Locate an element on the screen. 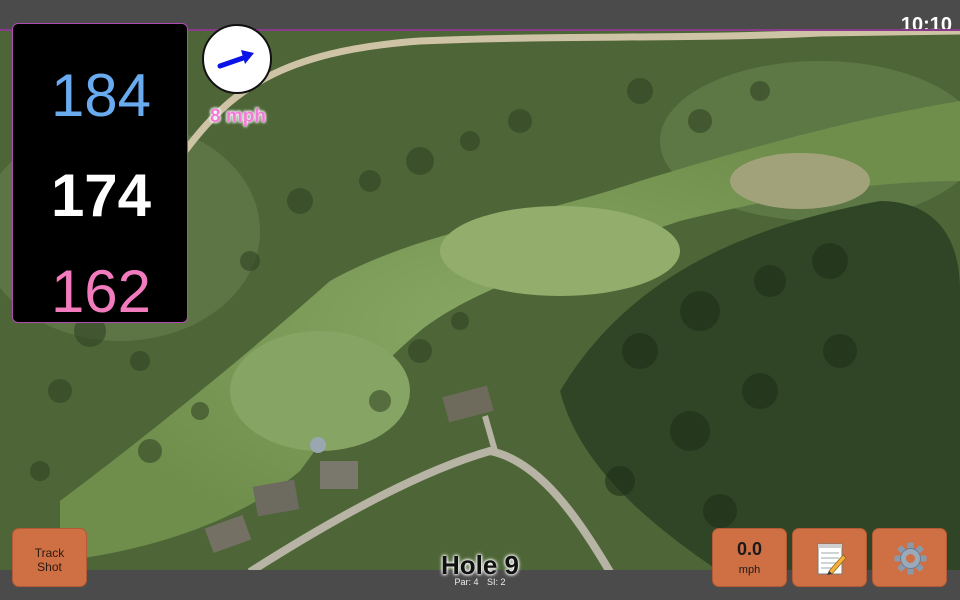 Image resolution: width=960 pixels, height=600 pixels. notes-button is located at coordinates (829, 557).